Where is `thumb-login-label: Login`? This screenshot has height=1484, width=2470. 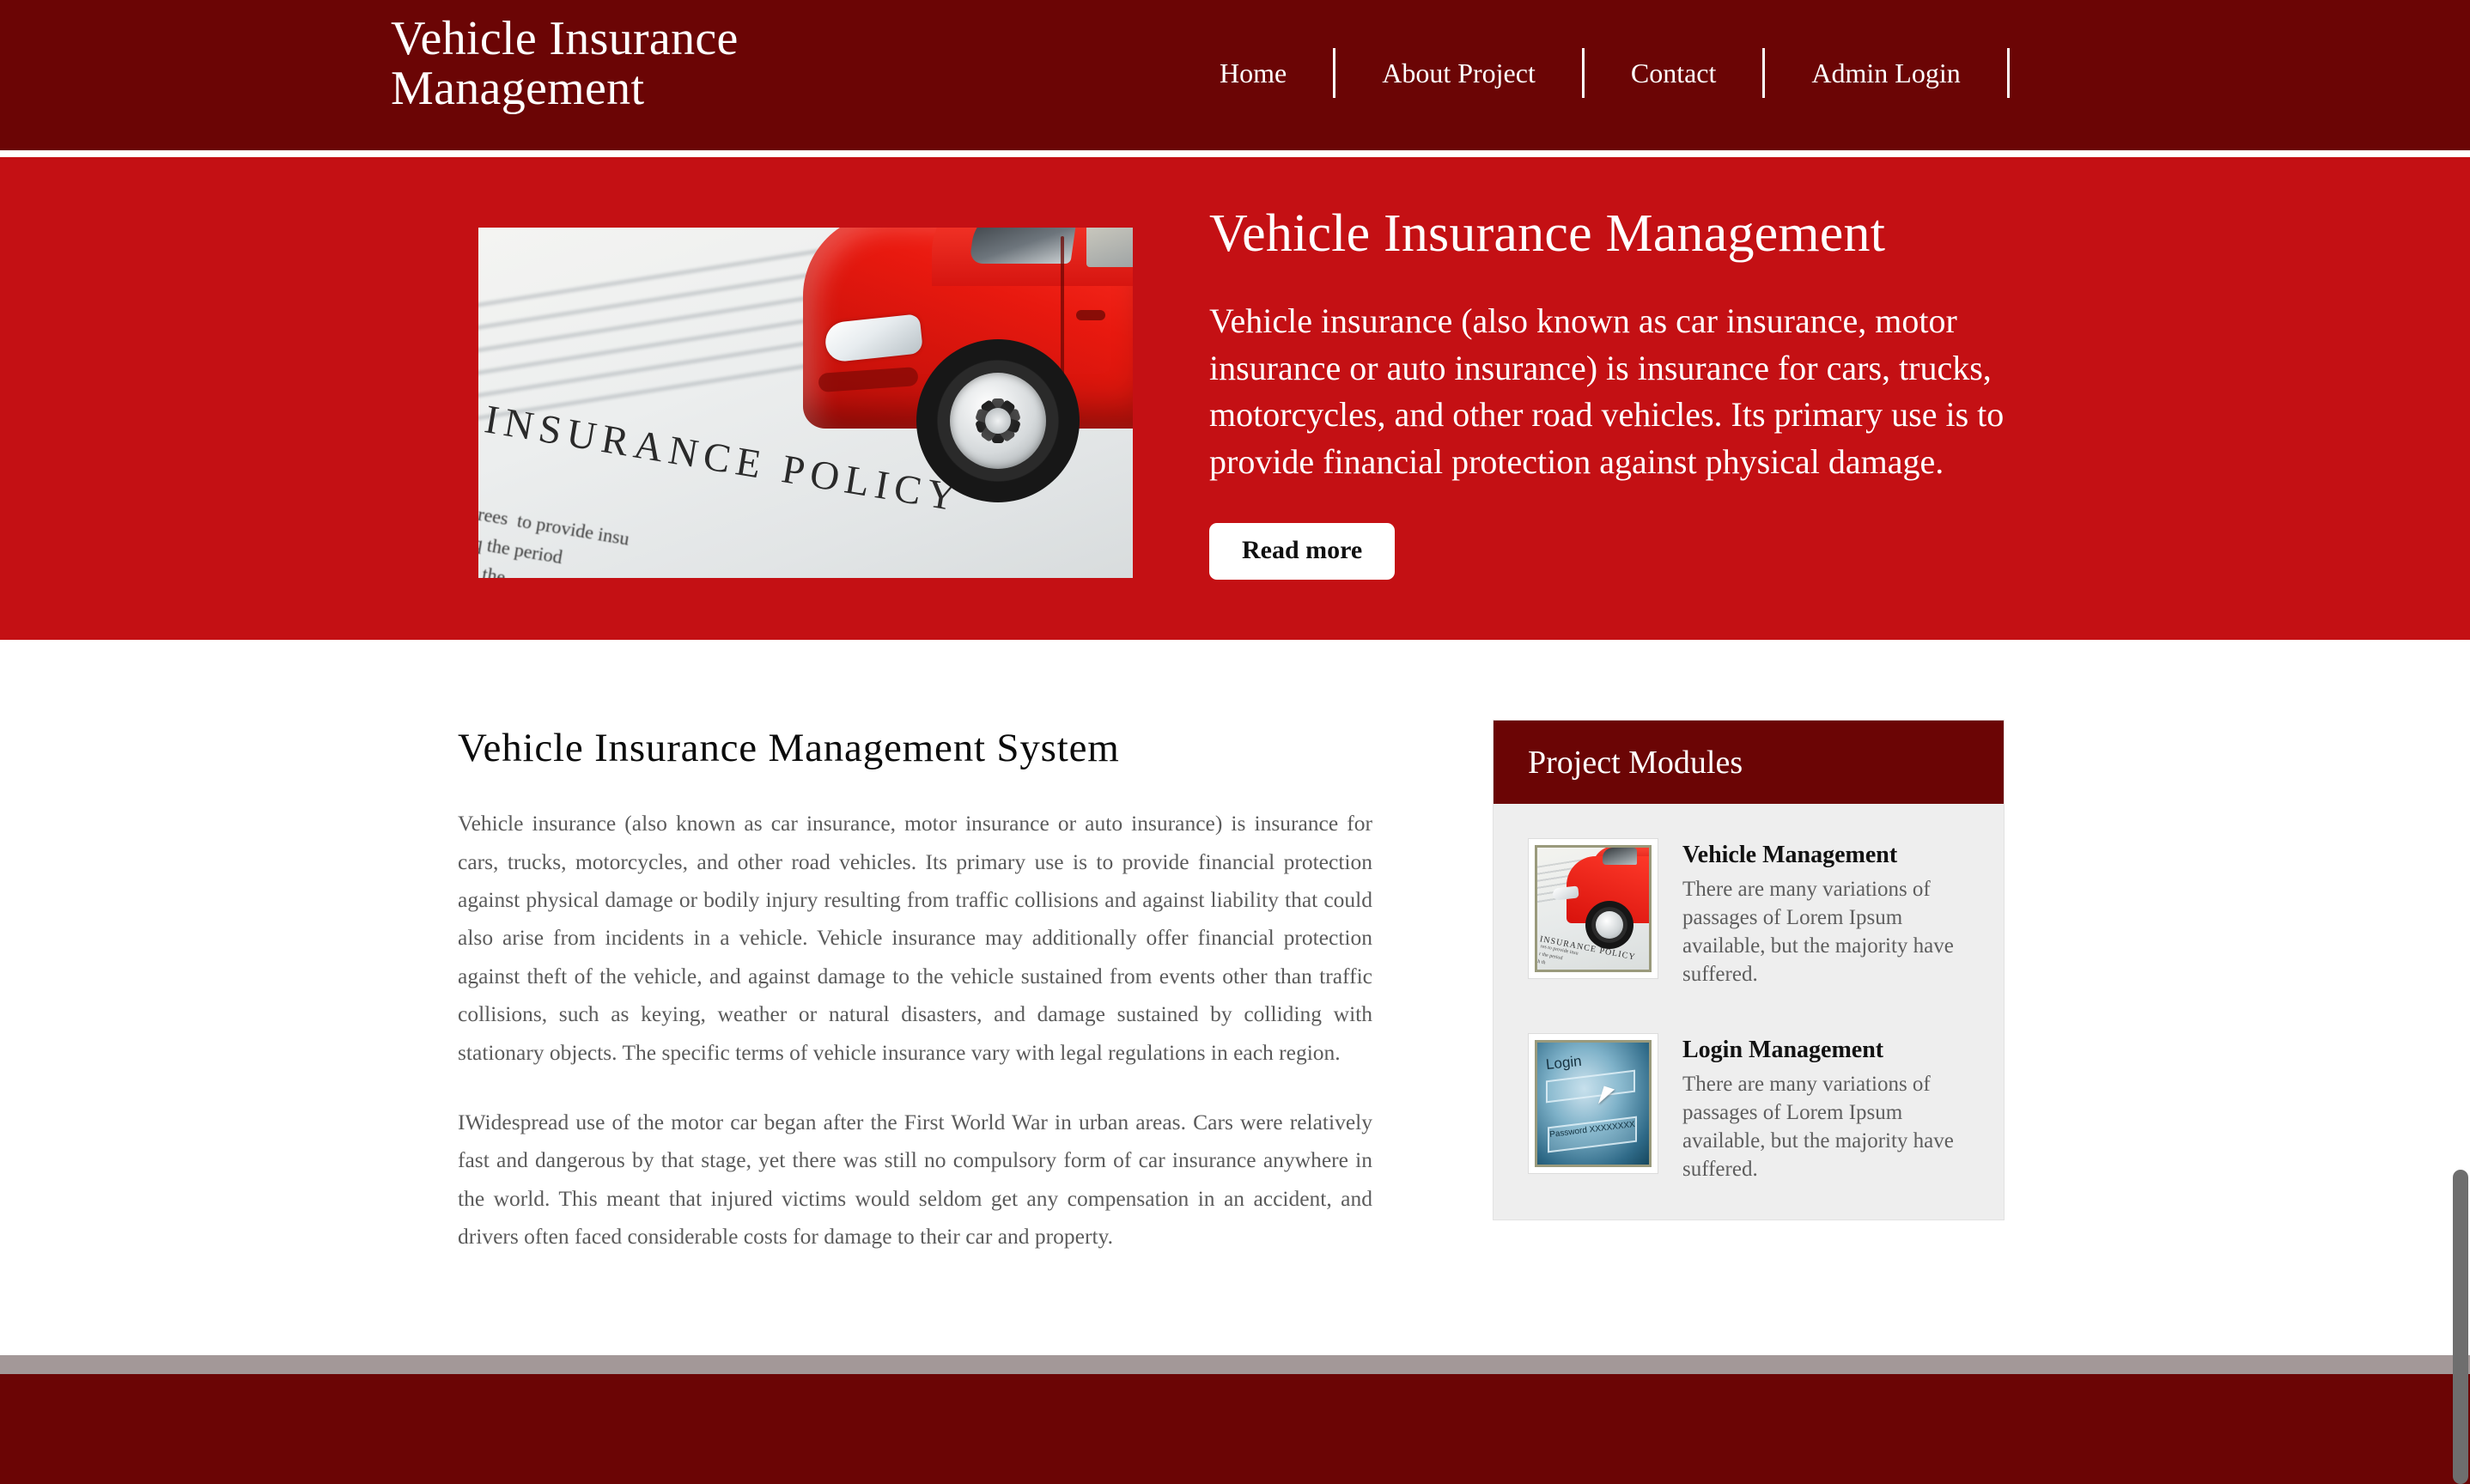 thumb-login-label: Login is located at coordinates (1564, 1062).